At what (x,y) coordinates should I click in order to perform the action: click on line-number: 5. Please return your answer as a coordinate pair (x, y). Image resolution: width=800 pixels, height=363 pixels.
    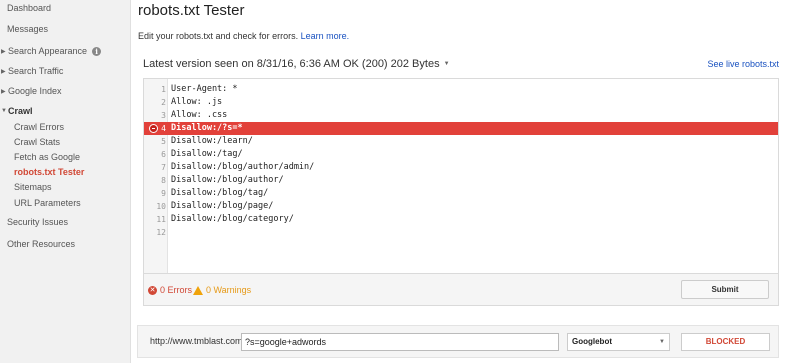
    Looking at the image, I should click on (163, 141).